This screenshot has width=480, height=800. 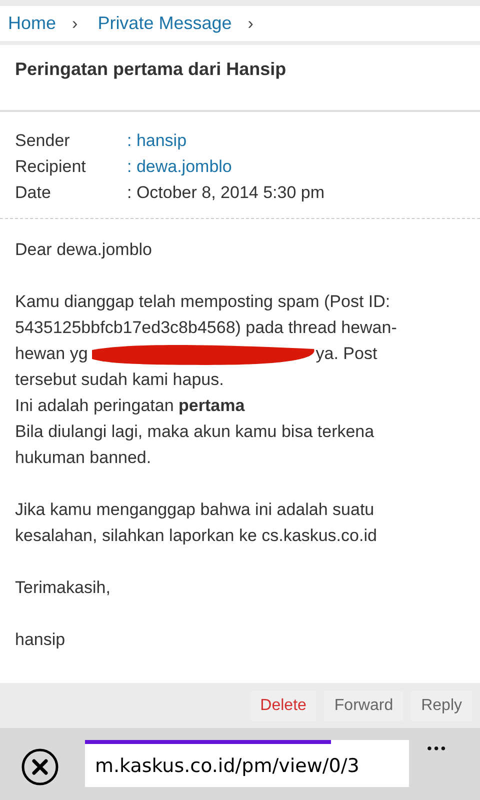 What do you see at coordinates (51, 354) in the screenshot?
I see `message-text: hewan yg` at bounding box center [51, 354].